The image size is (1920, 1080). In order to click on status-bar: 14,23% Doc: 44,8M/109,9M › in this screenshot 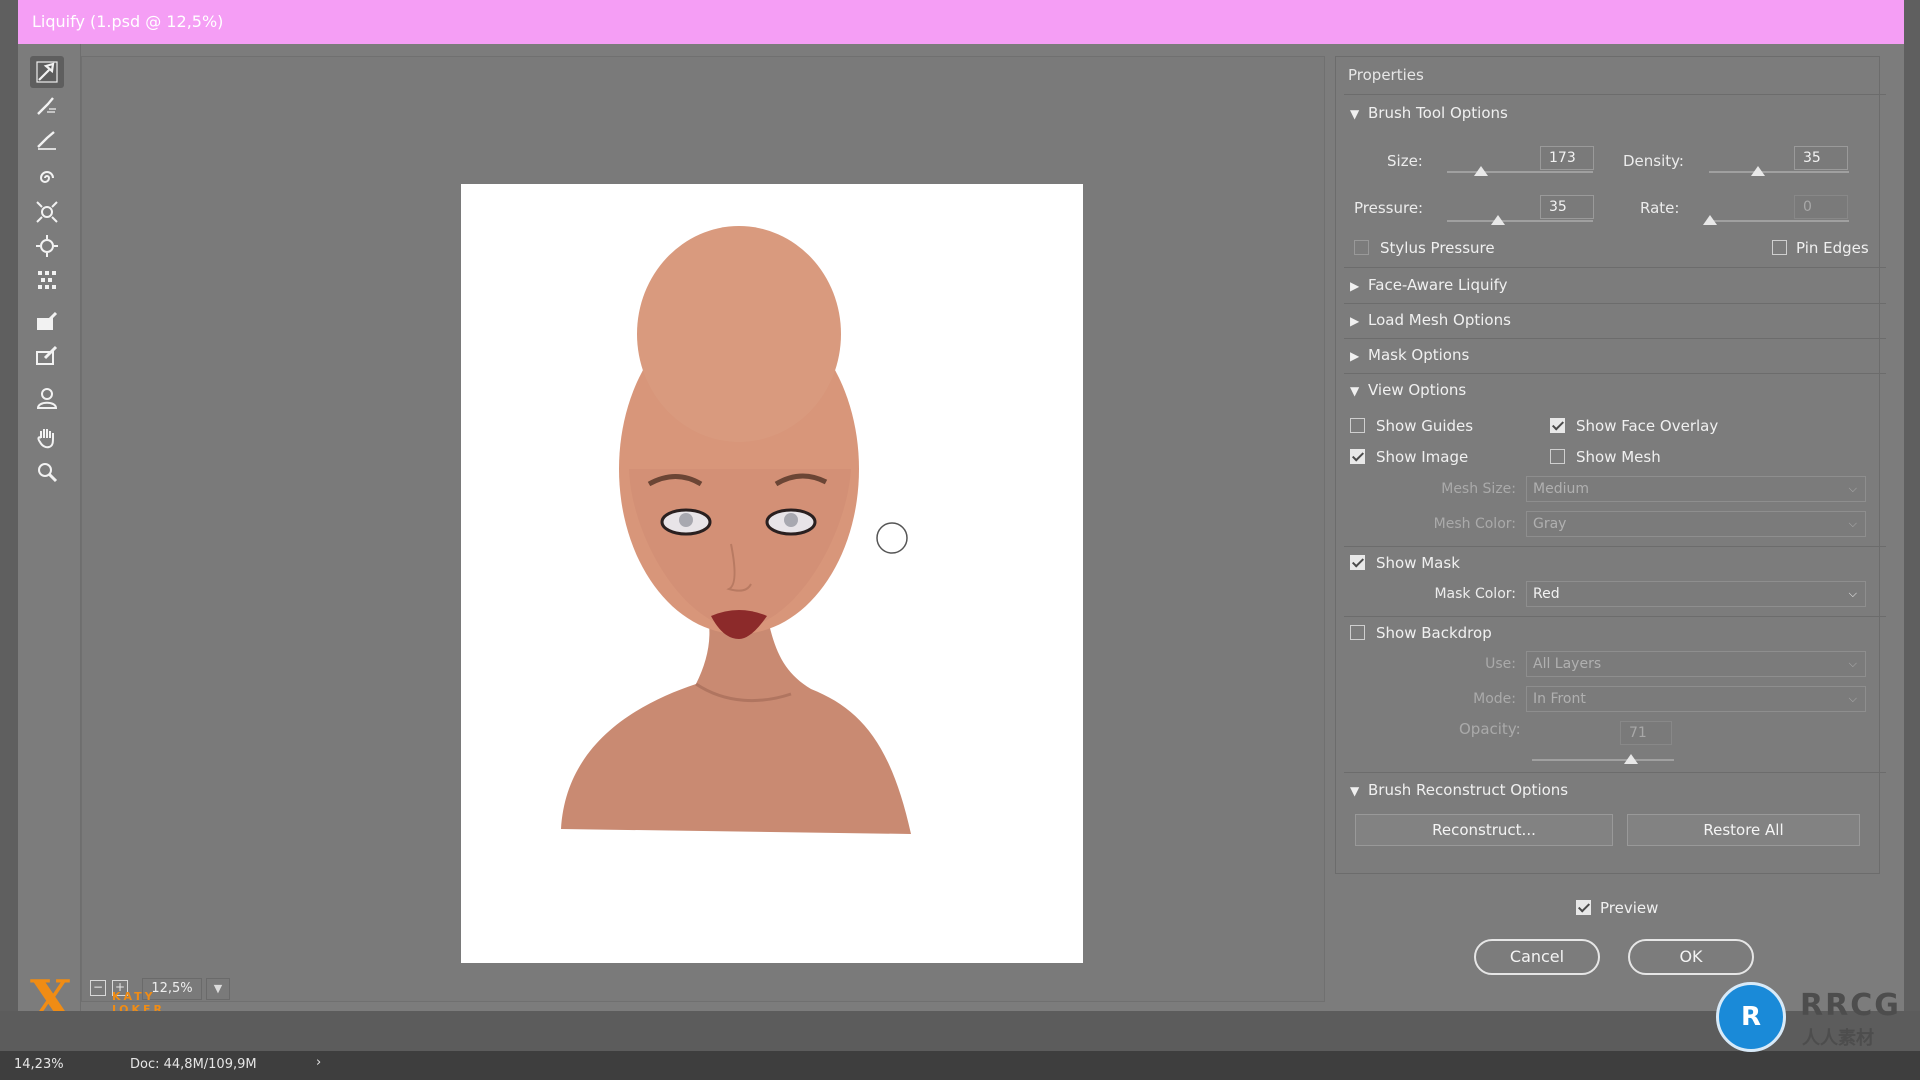, I will do `click(960, 1065)`.